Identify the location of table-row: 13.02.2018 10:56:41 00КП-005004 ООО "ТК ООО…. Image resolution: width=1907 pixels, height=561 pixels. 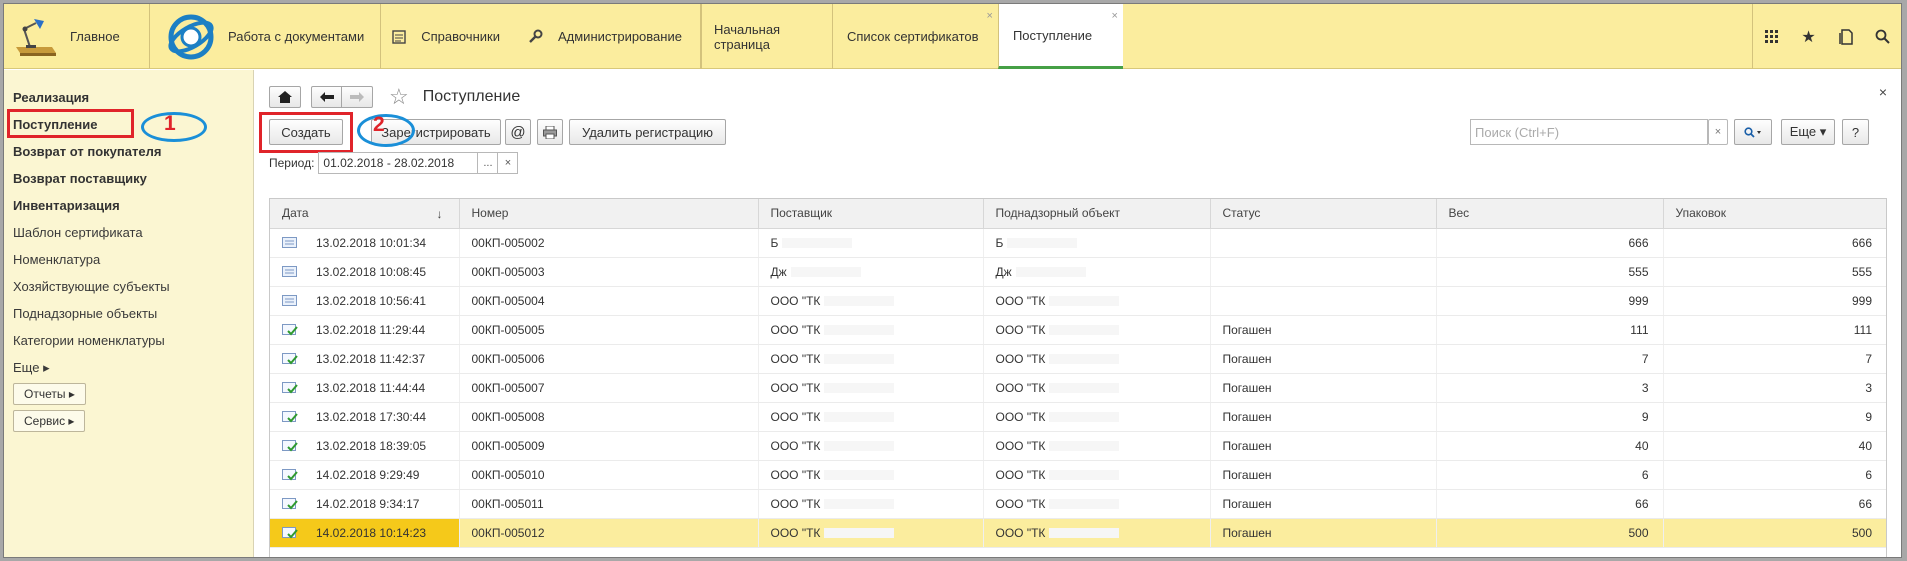
(1078, 301).